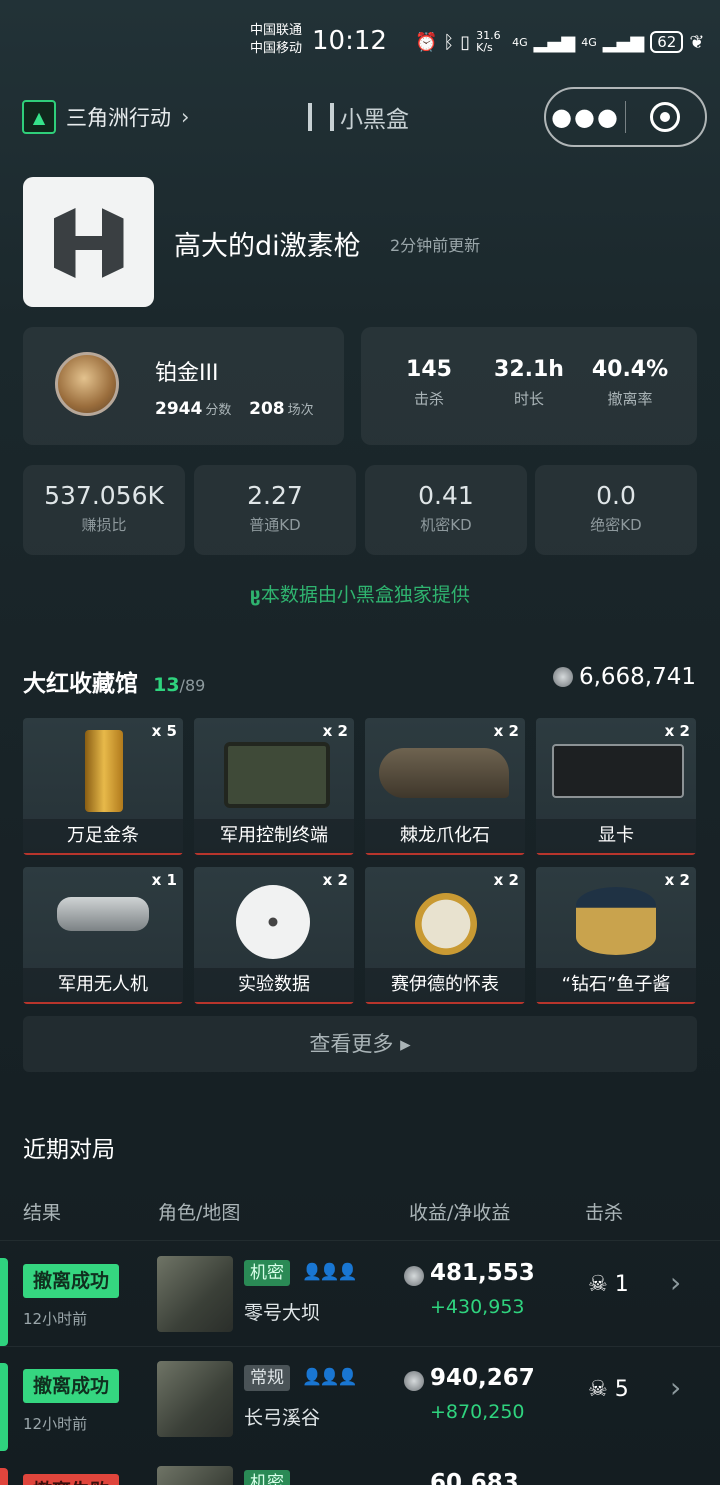 The width and height of the screenshot is (720, 1485). What do you see at coordinates (616, 921) in the screenshot?
I see `caviar-tin-icon` at bounding box center [616, 921].